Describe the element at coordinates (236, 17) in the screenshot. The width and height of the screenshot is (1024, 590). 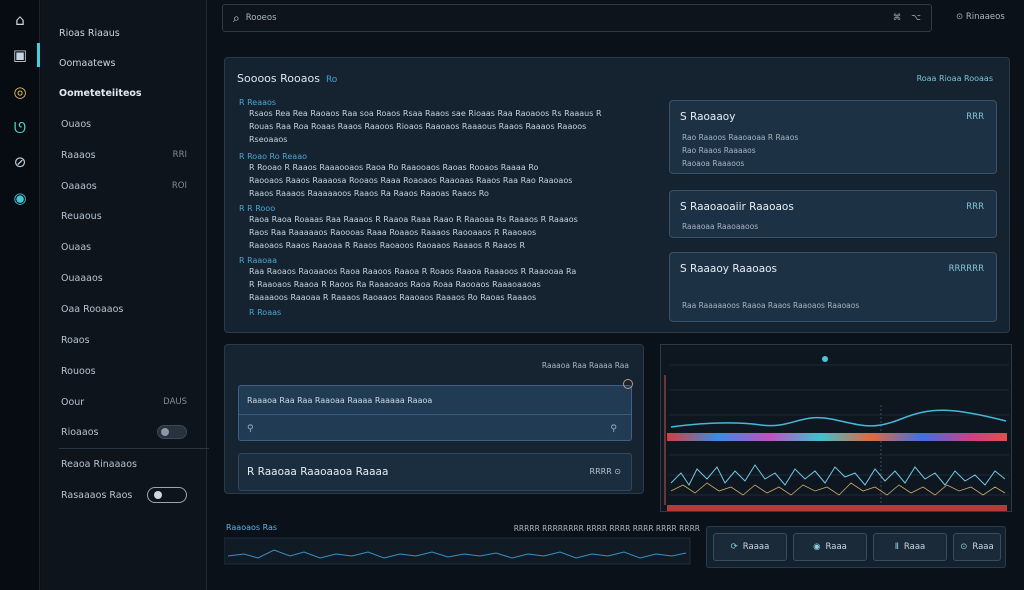
I see `search-icon: ⌕` at that location.